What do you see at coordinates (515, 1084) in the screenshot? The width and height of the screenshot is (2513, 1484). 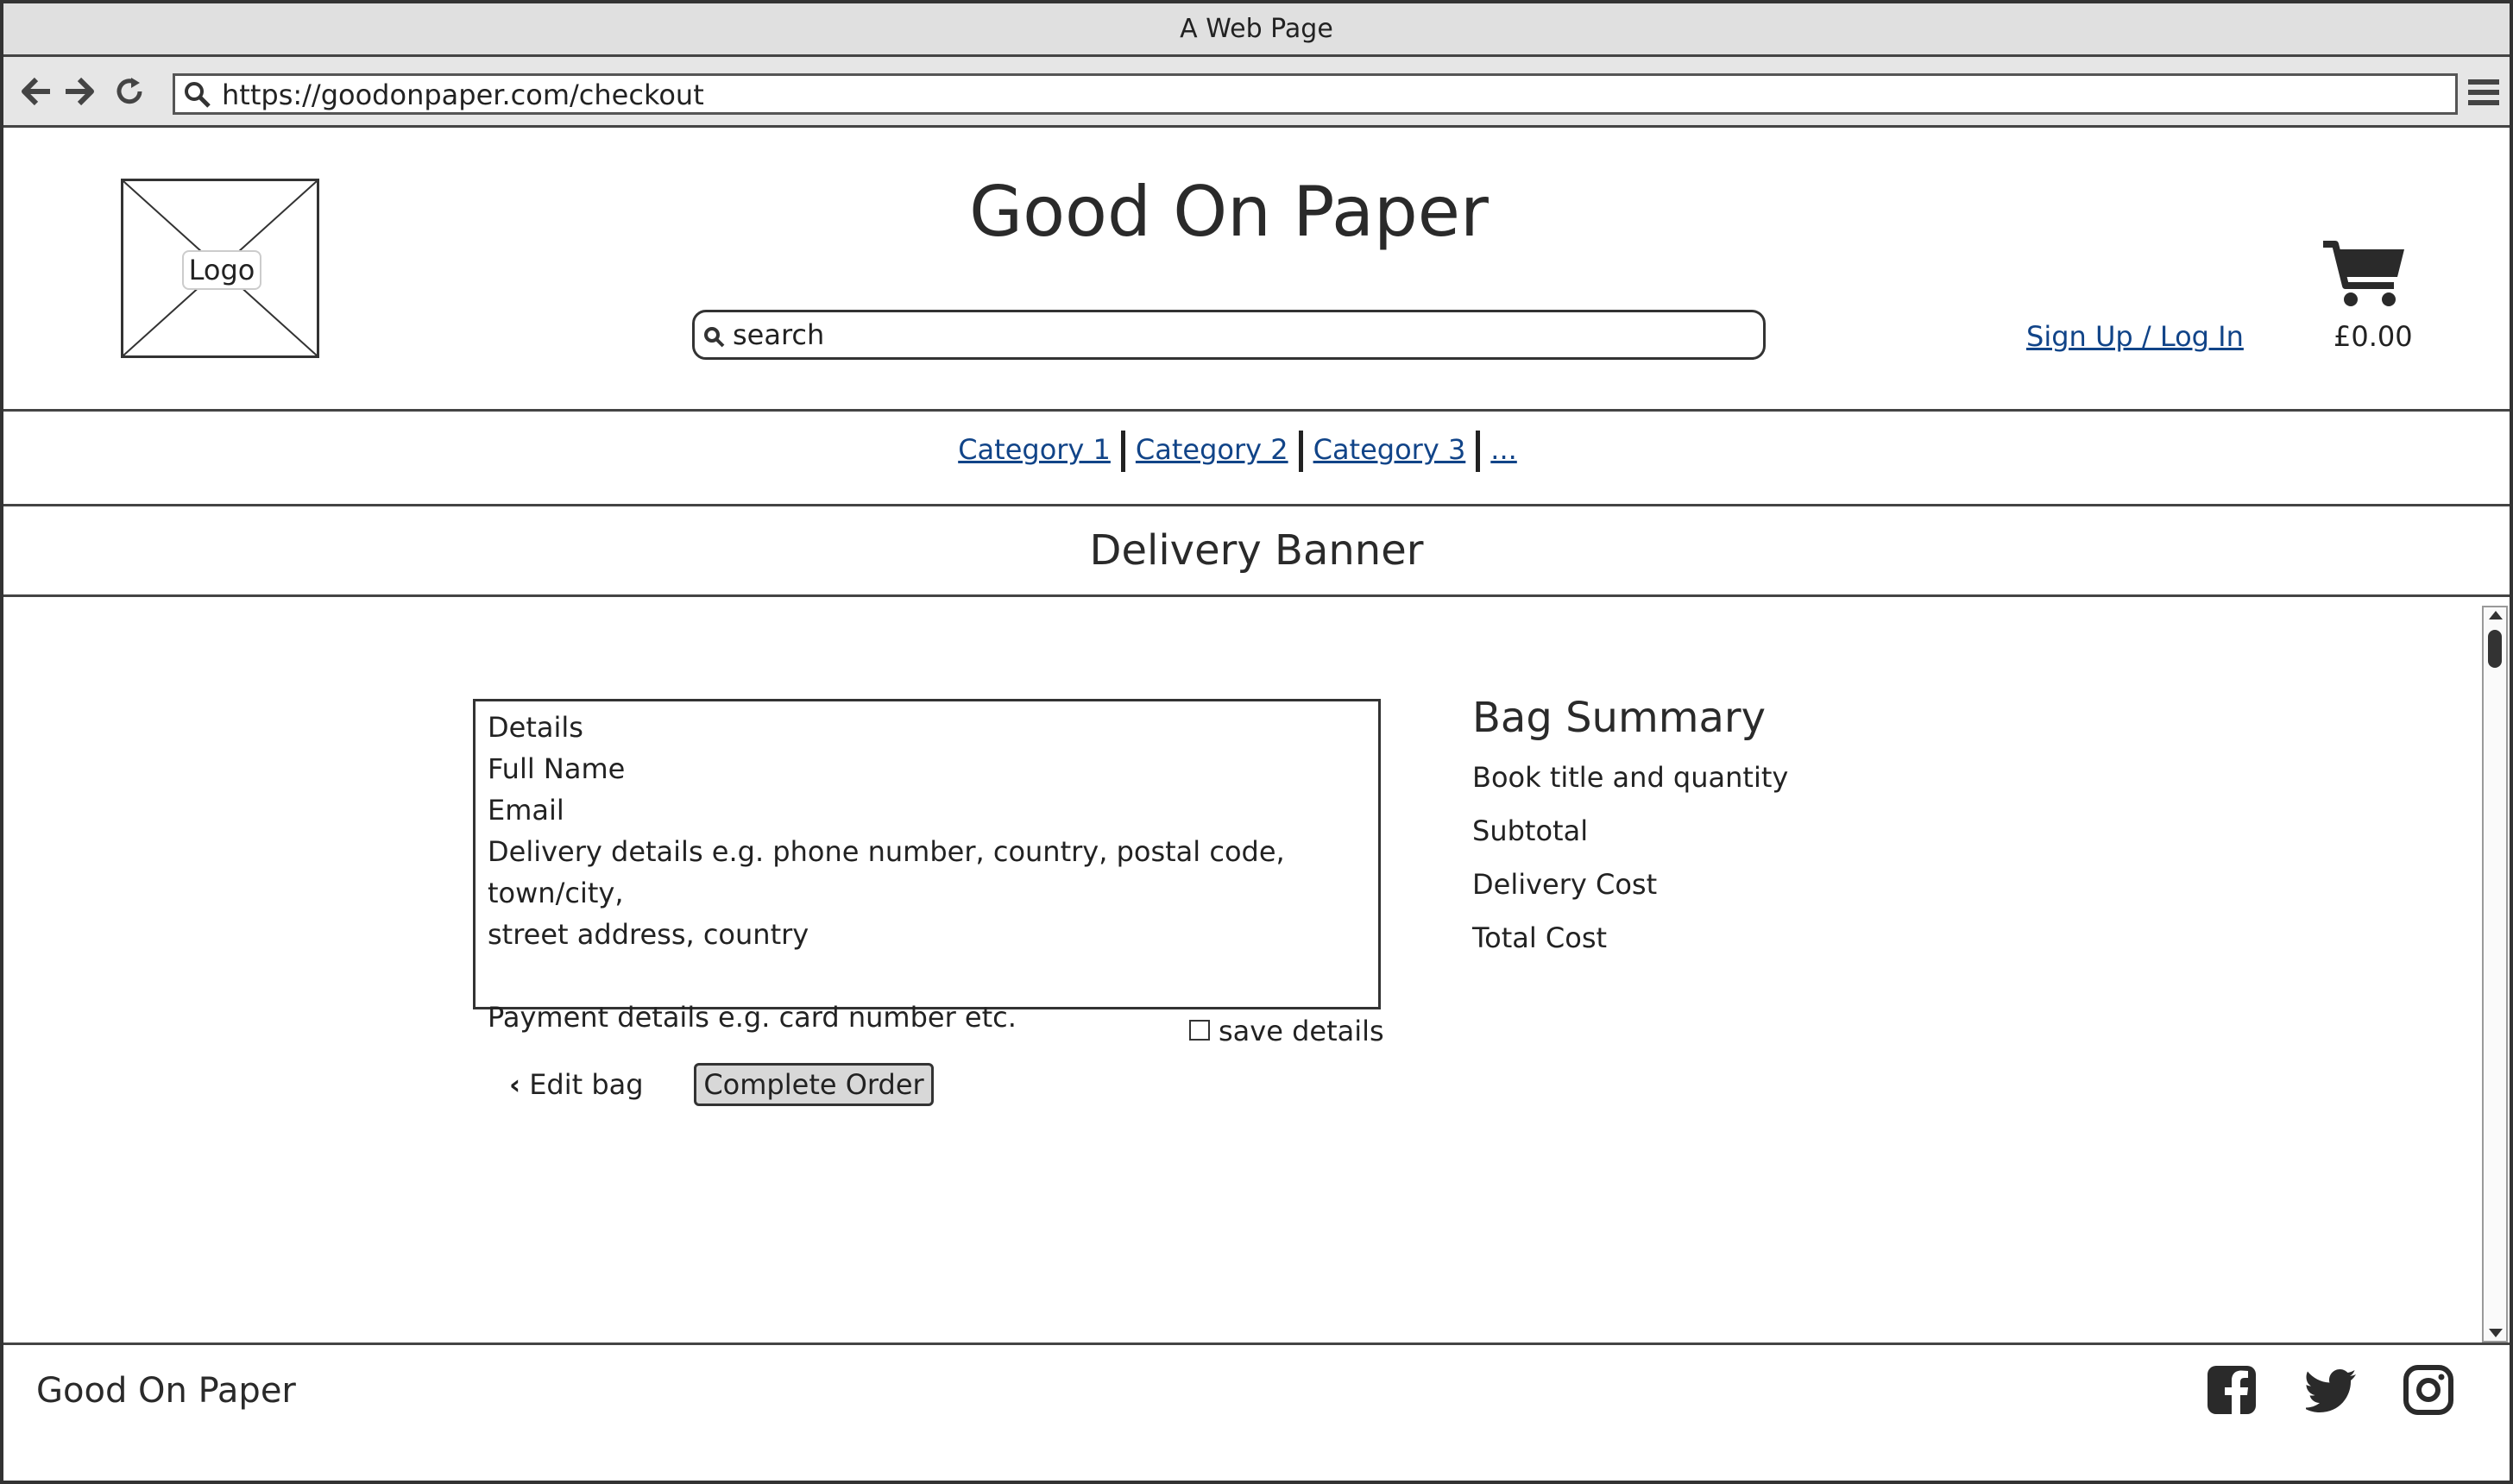 I see `chevron-left-icon: ‹` at bounding box center [515, 1084].